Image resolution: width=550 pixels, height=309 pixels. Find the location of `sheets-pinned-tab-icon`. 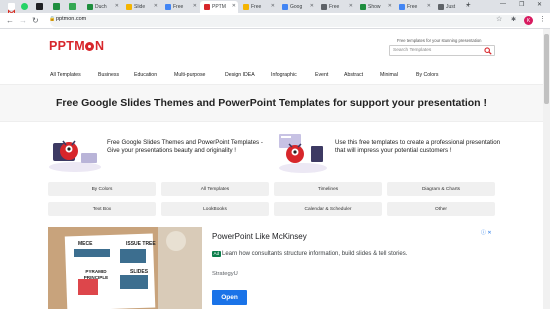

sheets-pinned-tab-icon is located at coordinates (56, 6).